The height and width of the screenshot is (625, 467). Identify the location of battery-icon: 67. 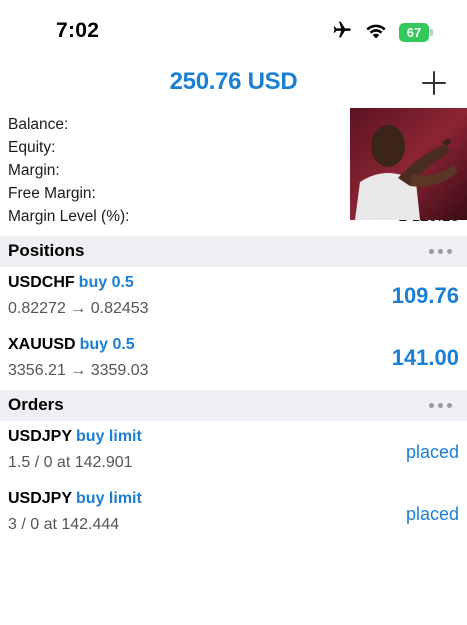
(416, 32).